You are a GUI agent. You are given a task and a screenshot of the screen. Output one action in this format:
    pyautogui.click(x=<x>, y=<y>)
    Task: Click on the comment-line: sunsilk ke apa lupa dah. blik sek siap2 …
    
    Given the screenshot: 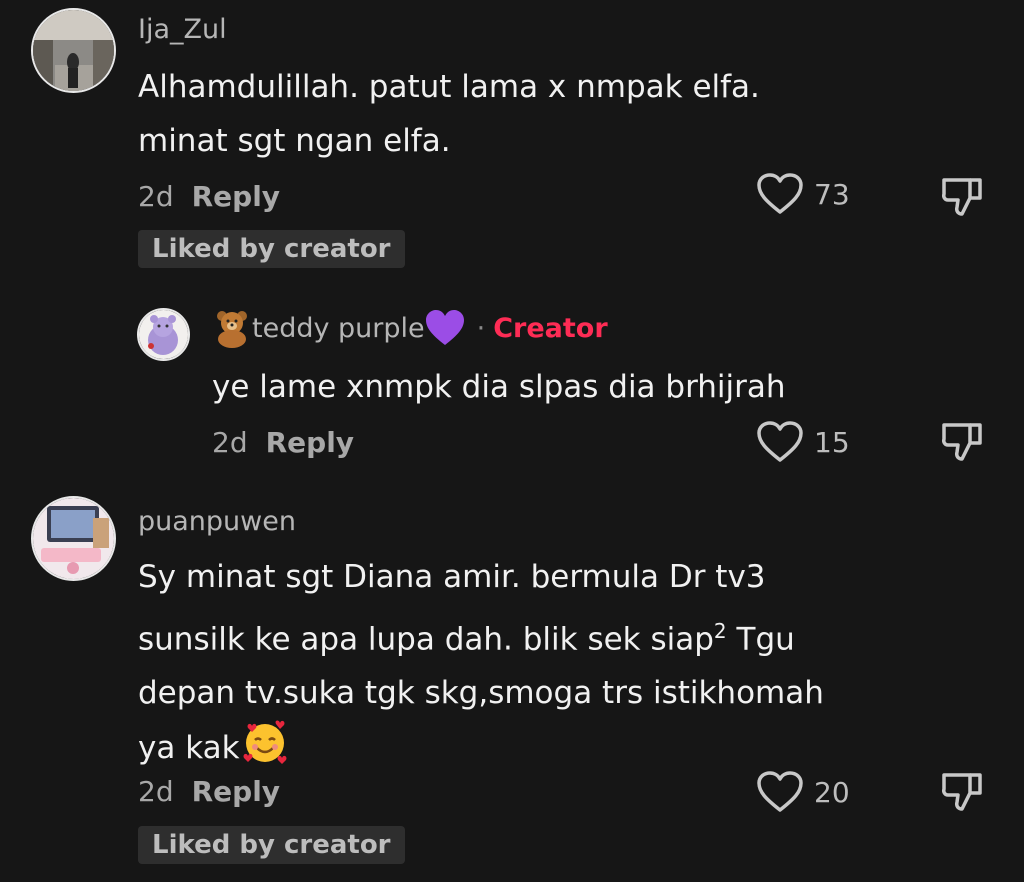 What is the action you would take?
    pyautogui.click(x=481, y=635)
    